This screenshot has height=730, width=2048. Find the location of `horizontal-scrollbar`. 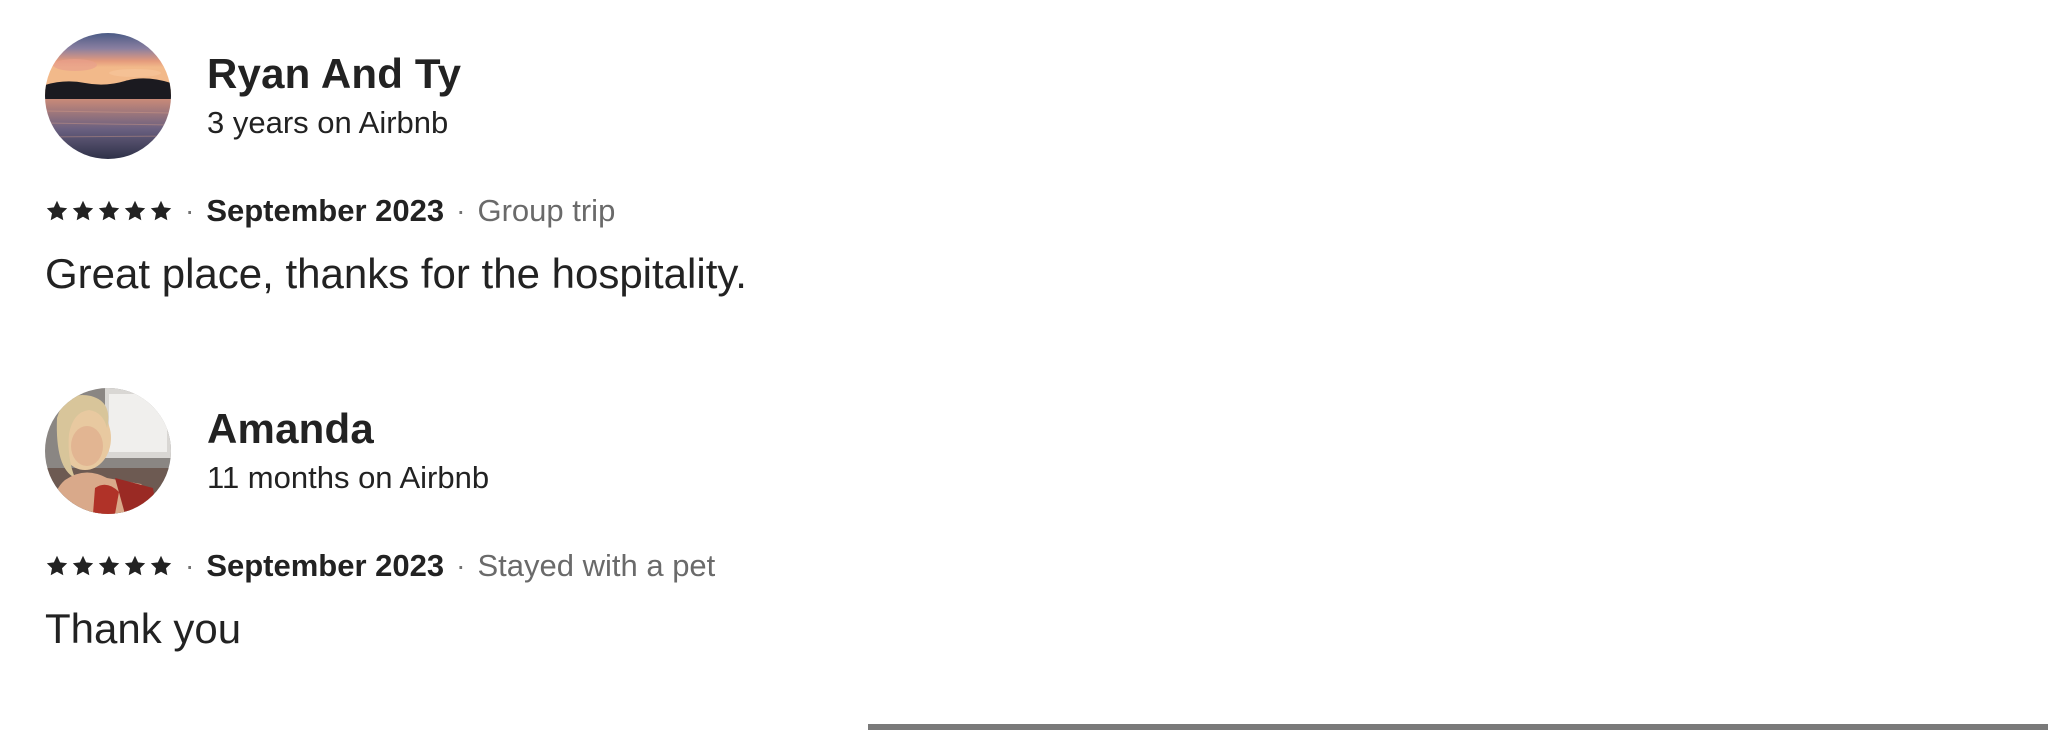

horizontal-scrollbar is located at coordinates (1458, 727).